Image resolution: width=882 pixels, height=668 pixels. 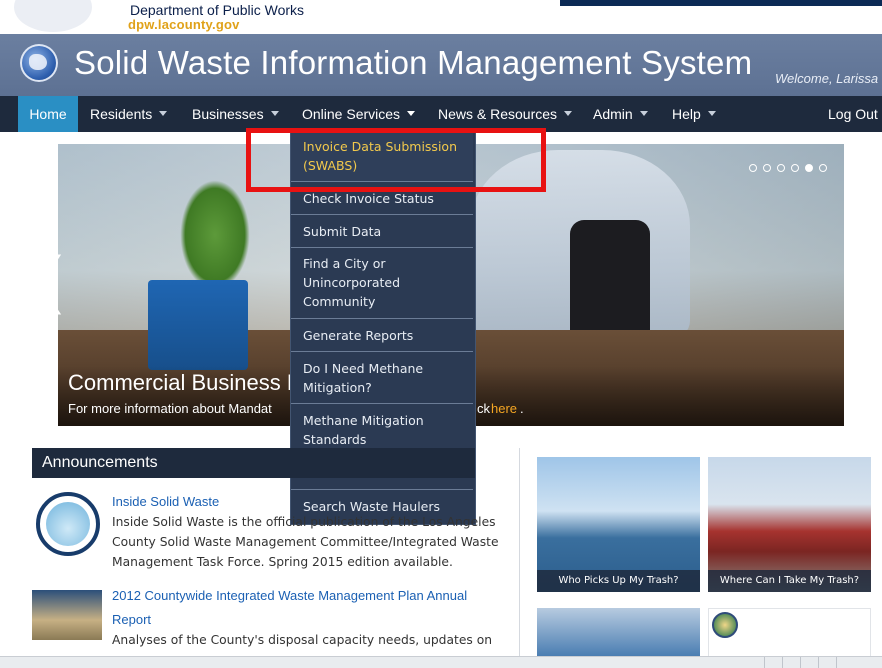 I want to click on globe-logo-icon, so click(x=39, y=63).